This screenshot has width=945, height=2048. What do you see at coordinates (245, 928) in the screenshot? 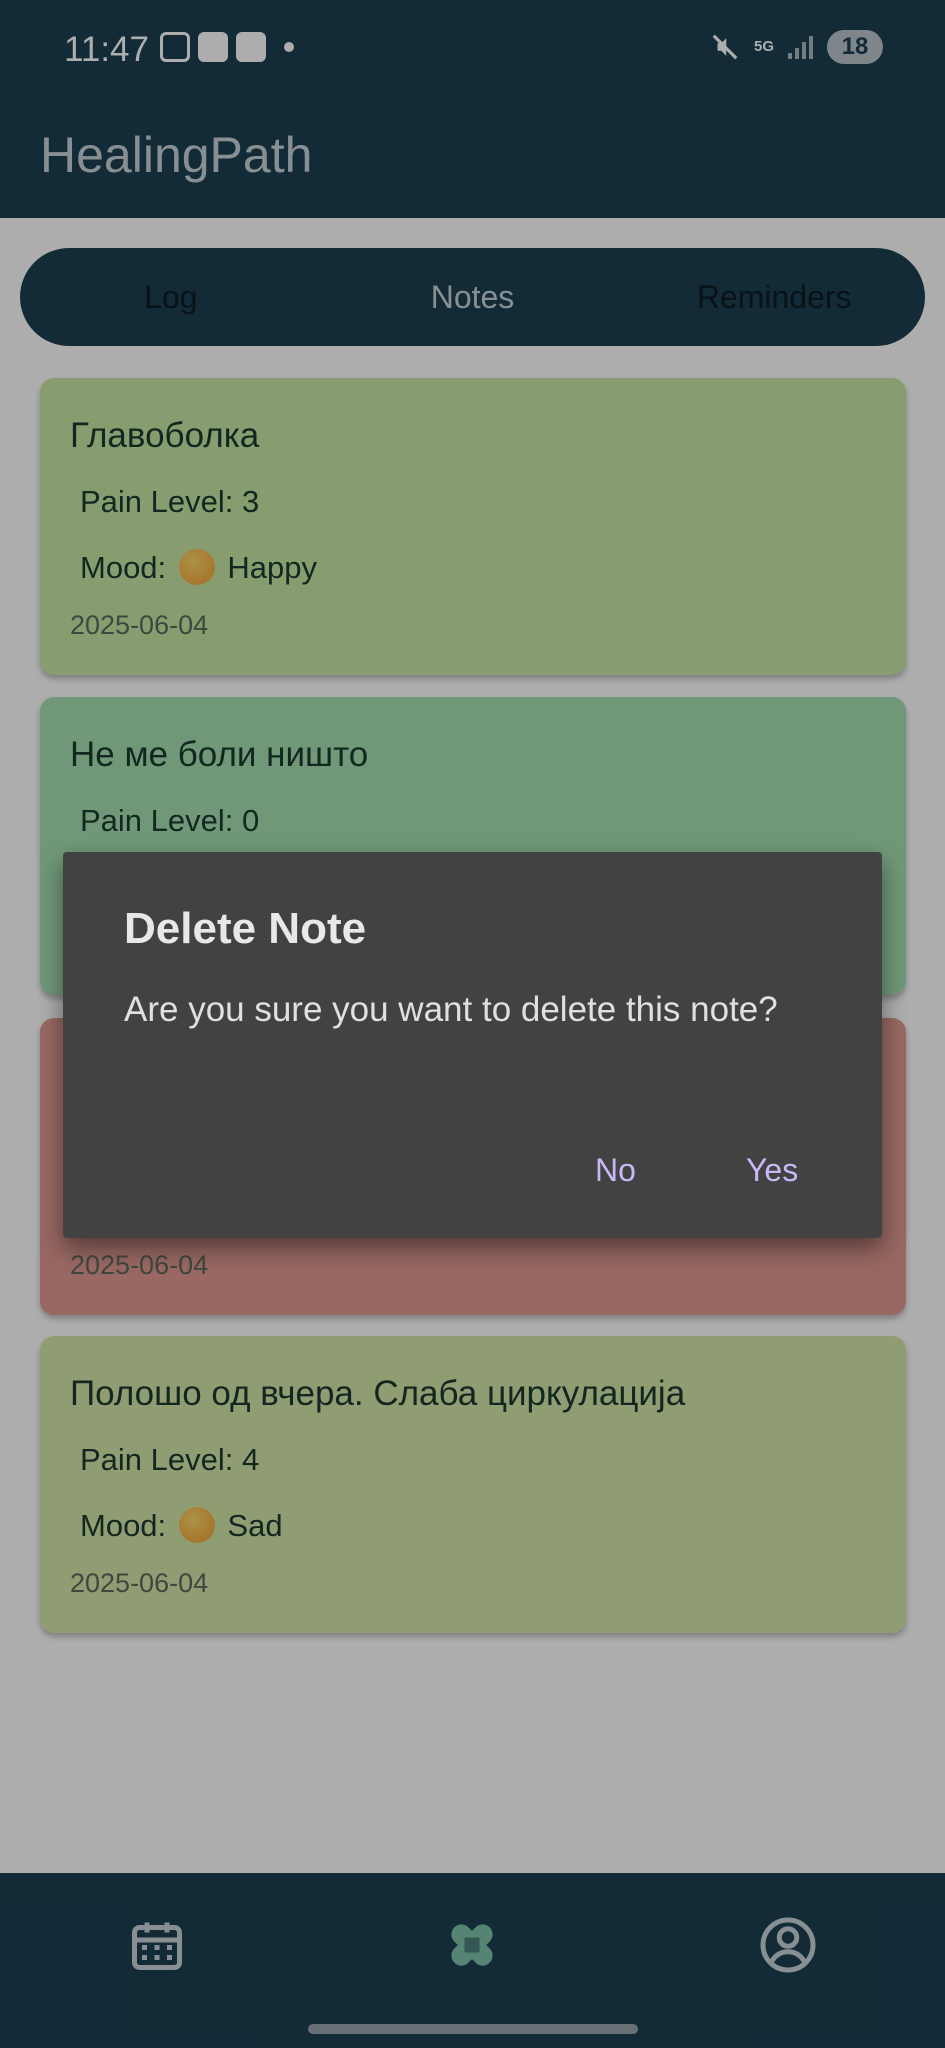
I see `dialog-title: Delete Note` at bounding box center [245, 928].